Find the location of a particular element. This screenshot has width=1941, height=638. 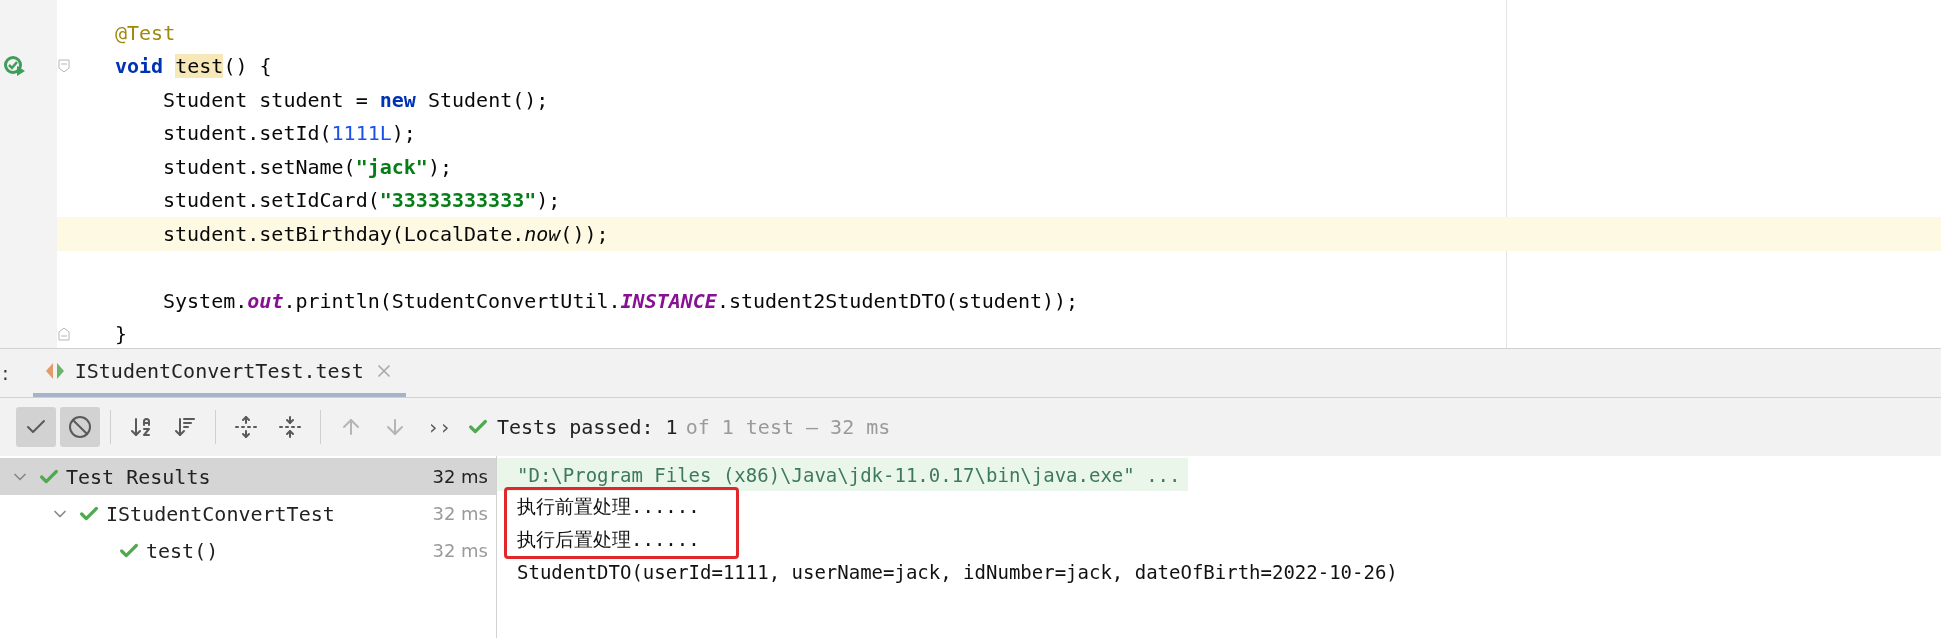

sort-icon is located at coordinates (185, 427).